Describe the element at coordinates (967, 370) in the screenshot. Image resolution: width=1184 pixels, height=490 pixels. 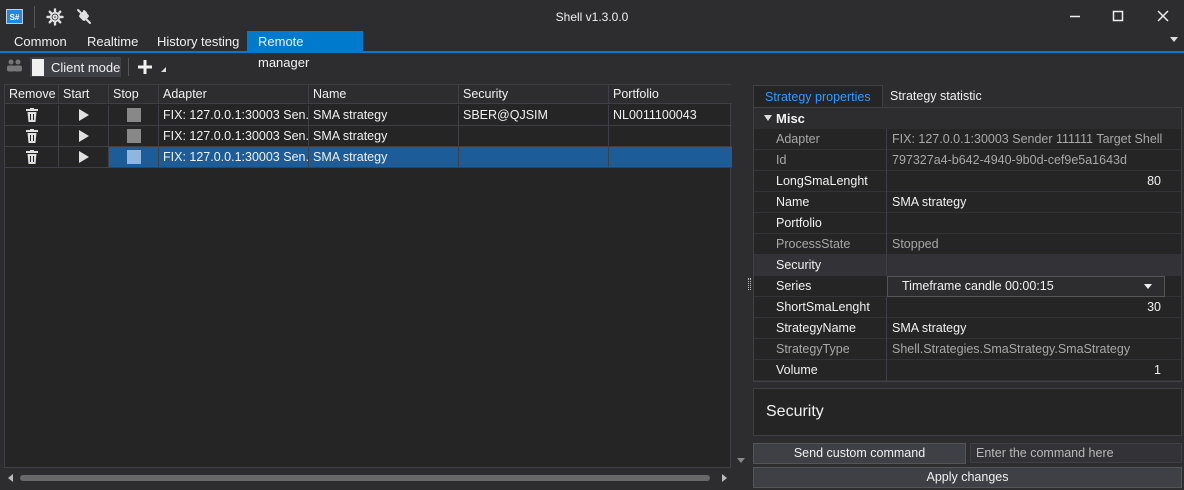
I see `property-row-volume: Volume 1` at that location.